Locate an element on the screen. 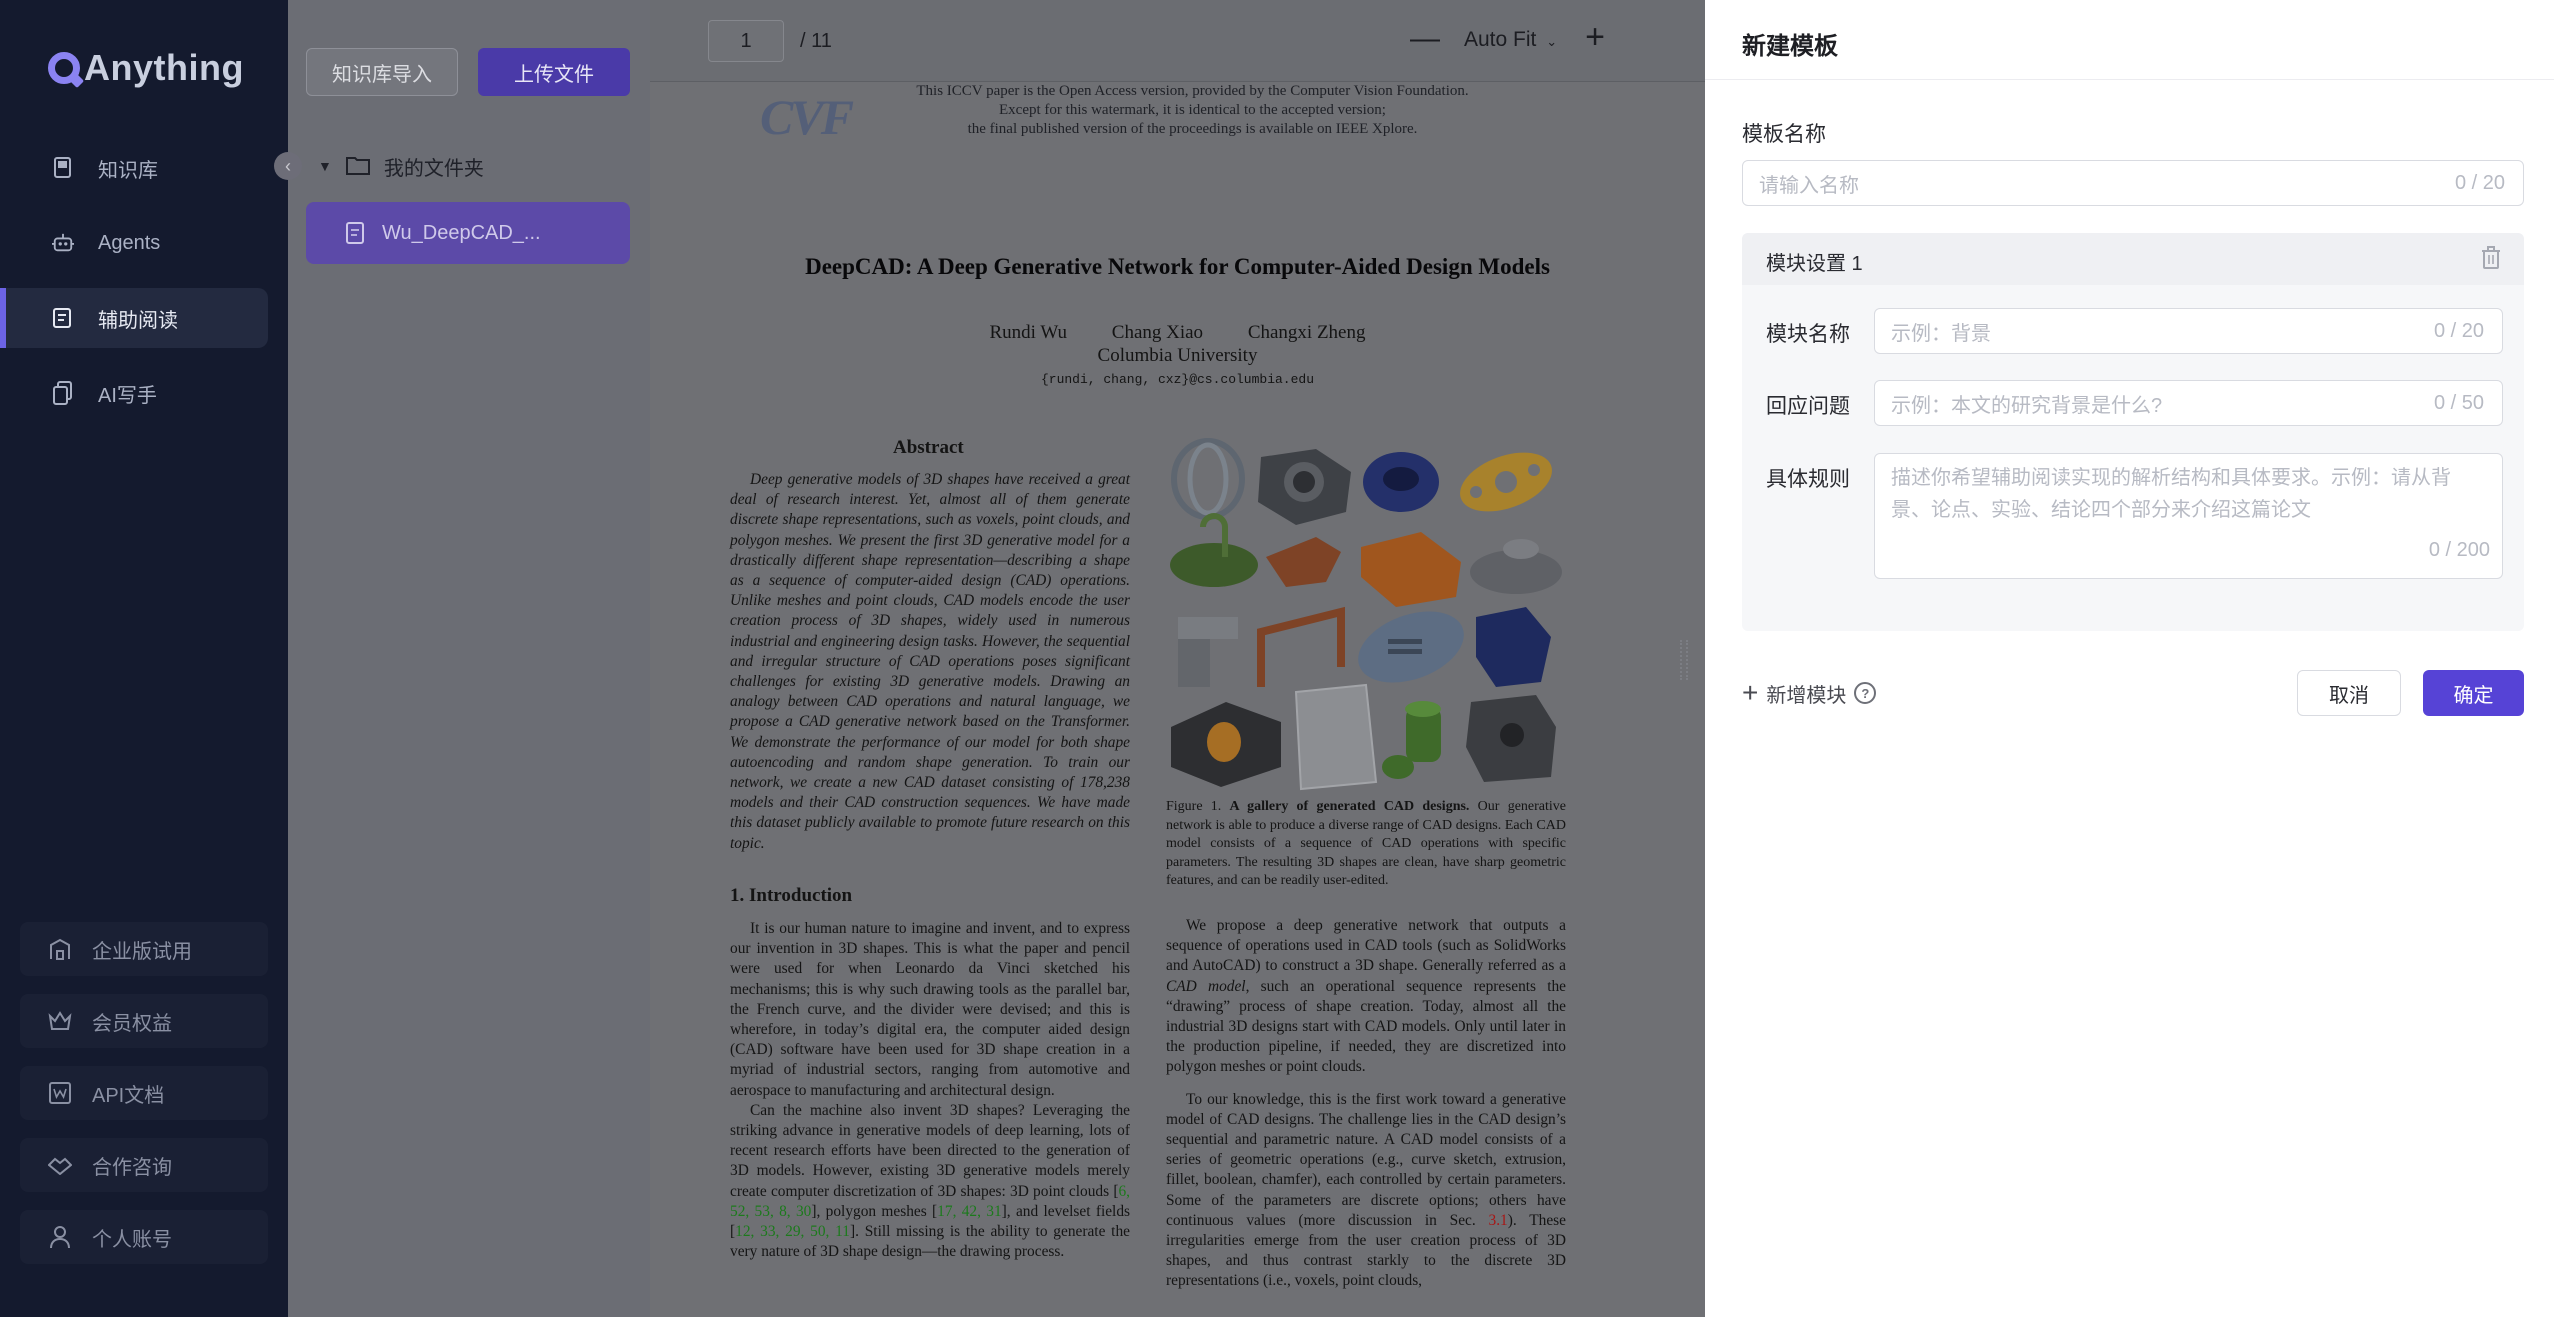 The width and height of the screenshot is (2554, 1317). section-link: 3.1 is located at coordinates (1498, 1220).